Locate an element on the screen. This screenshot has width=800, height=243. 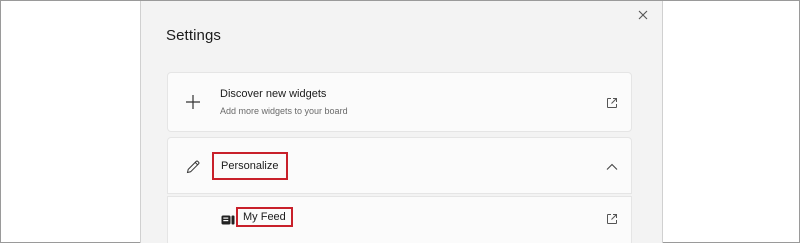
close-icon is located at coordinates (643, 15).